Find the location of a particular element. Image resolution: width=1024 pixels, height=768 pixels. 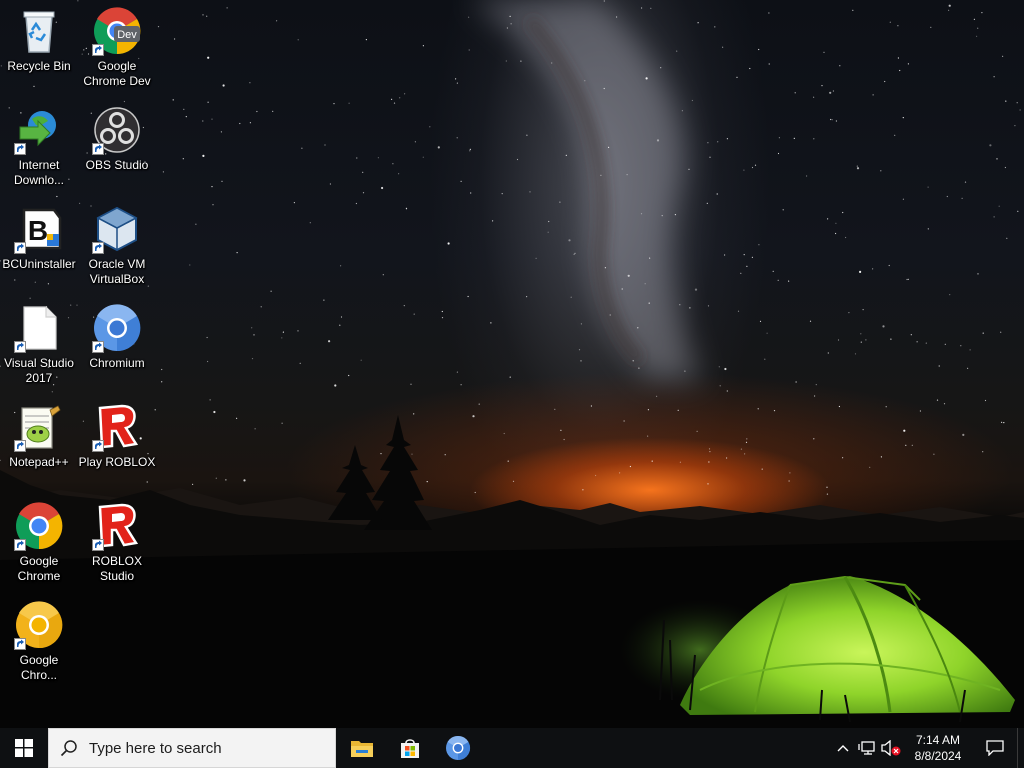

icon-label: Visual Studio 2017 is located at coordinates (39, 370).